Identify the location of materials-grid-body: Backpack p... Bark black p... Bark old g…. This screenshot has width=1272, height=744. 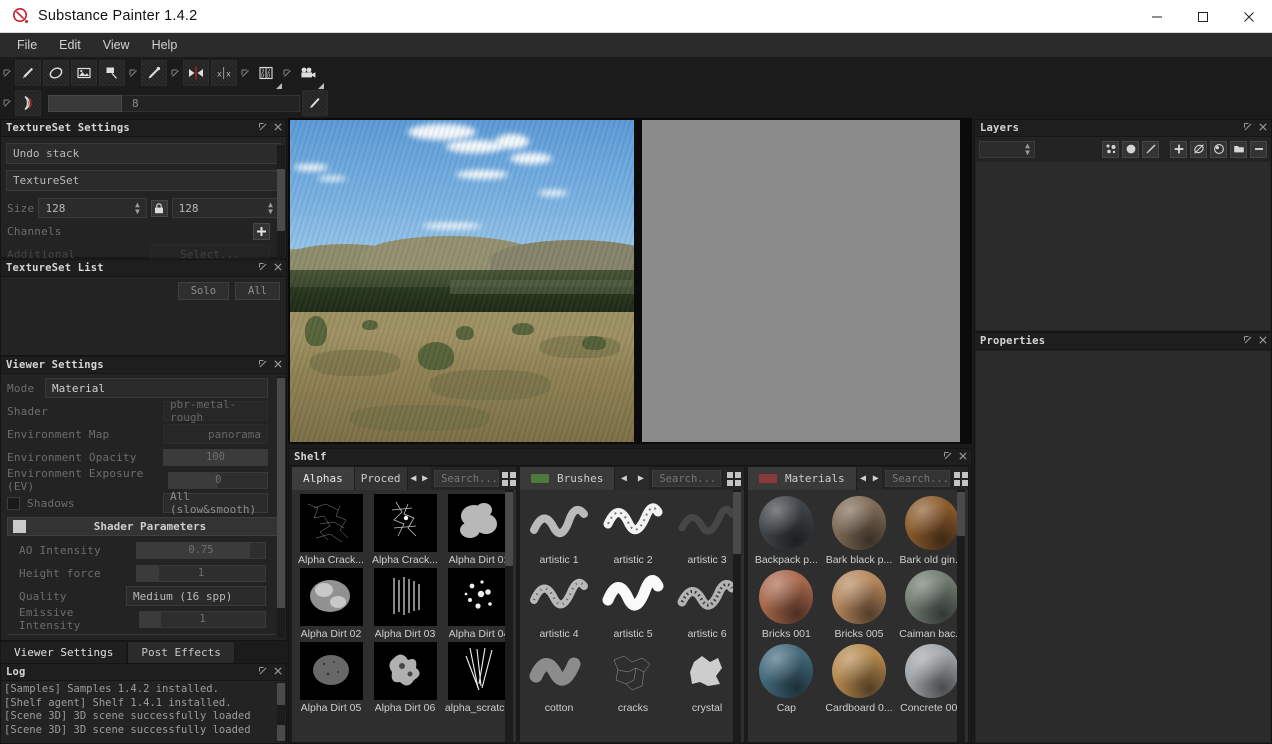
(858, 616).